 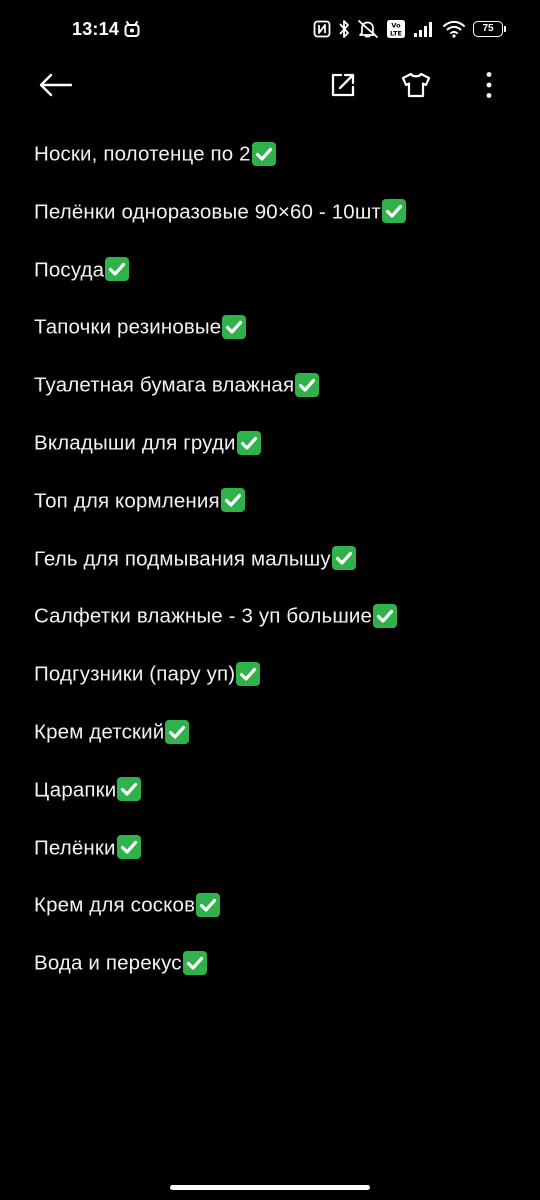 I want to click on note-line: Гель для подмывания малышу, so click(x=274, y=568).